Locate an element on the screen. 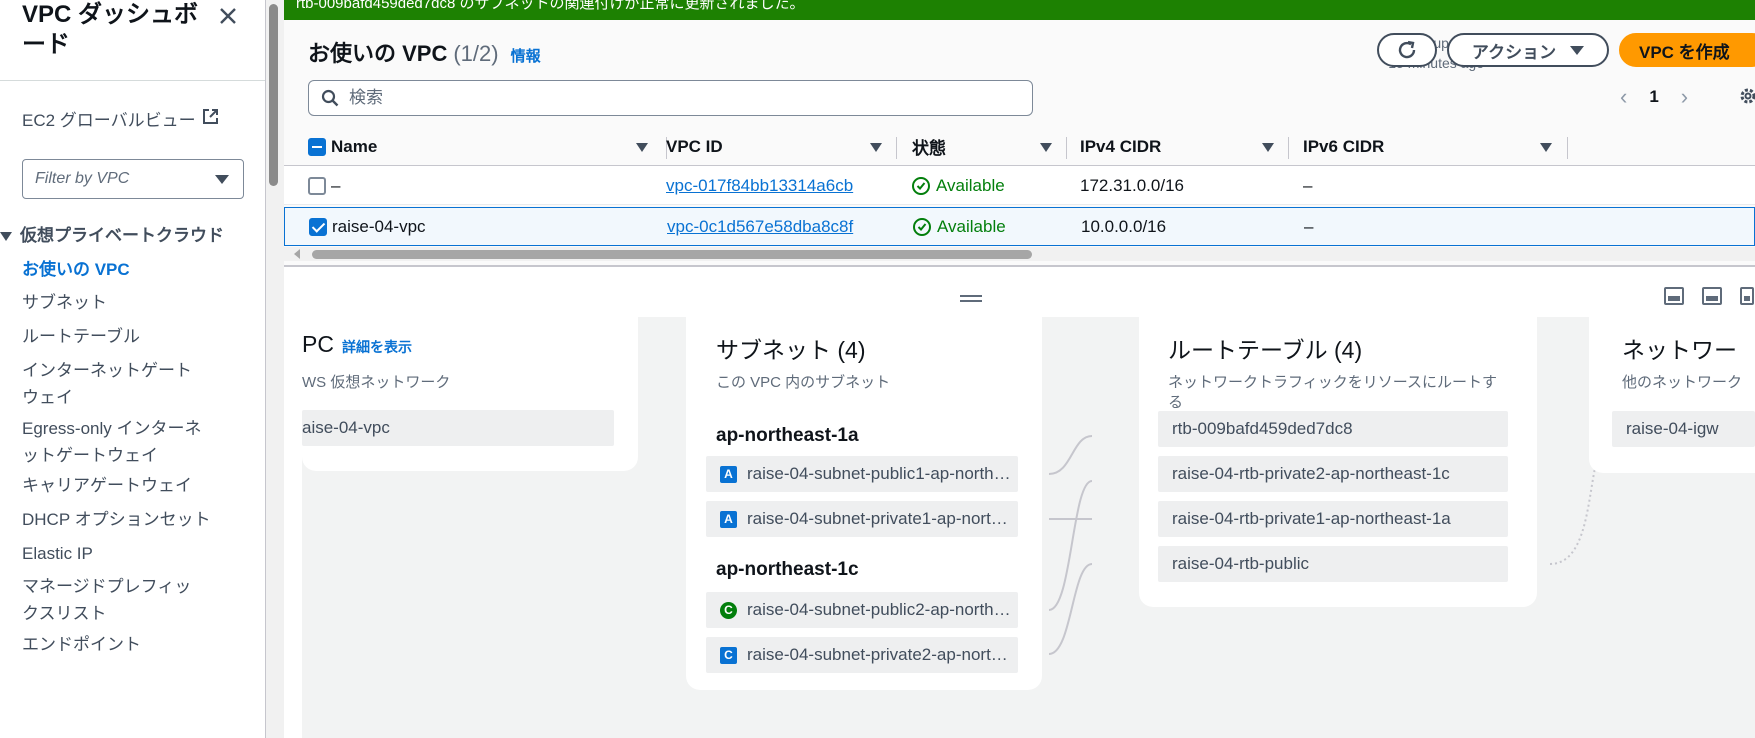 The height and width of the screenshot is (738, 1755). route-table-item: rtb-009bafd459ded7dc8 is located at coordinates (1333, 429).